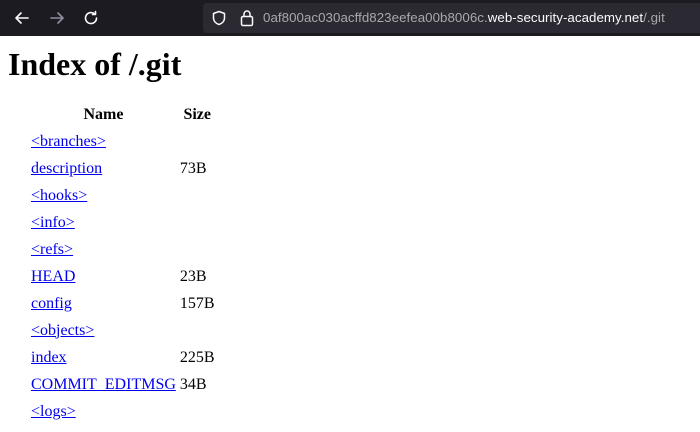 This screenshot has width=700, height=432. I want to click on table-row: <refs>, so click(113, 249).